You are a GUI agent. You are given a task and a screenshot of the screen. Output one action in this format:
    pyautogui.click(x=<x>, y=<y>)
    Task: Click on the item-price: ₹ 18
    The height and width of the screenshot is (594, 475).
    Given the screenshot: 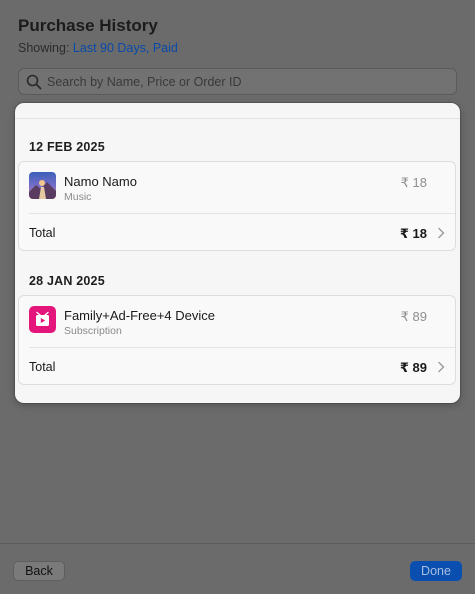 What is the action you would take?
    pyautogui.click(x=413, y=182)
    